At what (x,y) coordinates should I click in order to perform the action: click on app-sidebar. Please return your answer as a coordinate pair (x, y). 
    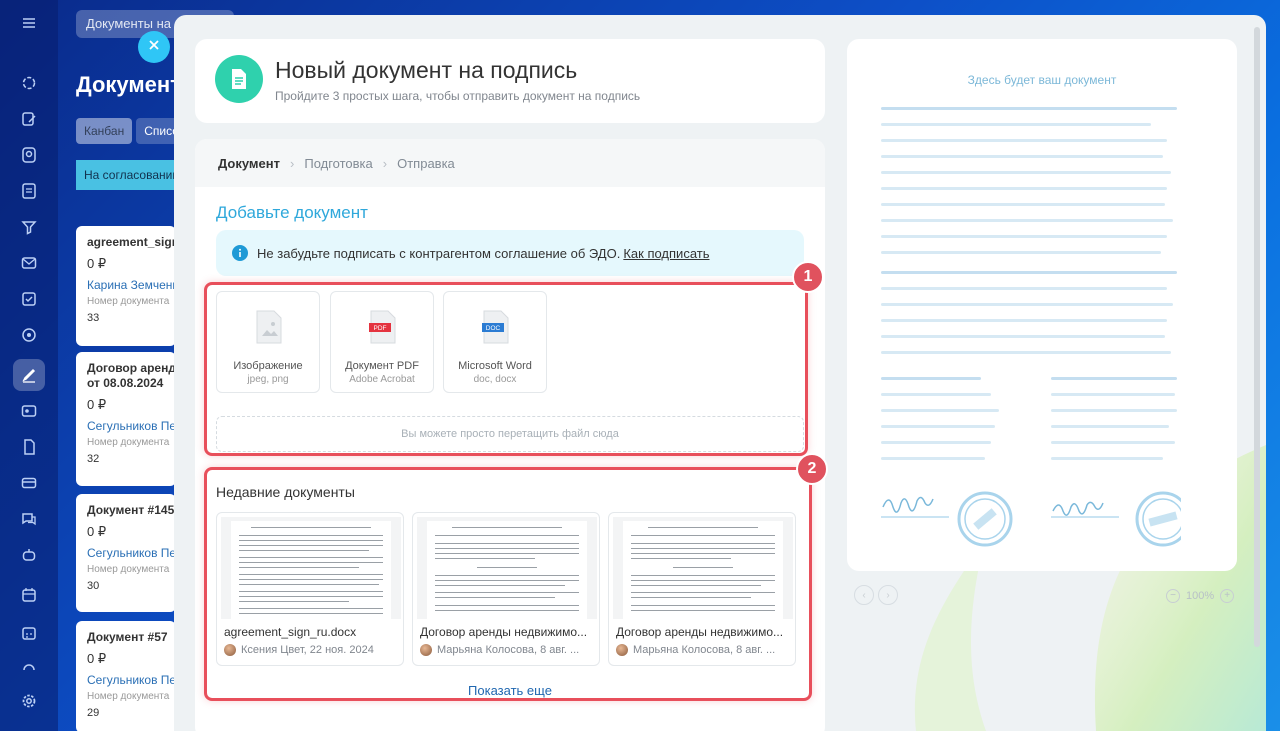
    Looking at the image, I should click on (29, 365).